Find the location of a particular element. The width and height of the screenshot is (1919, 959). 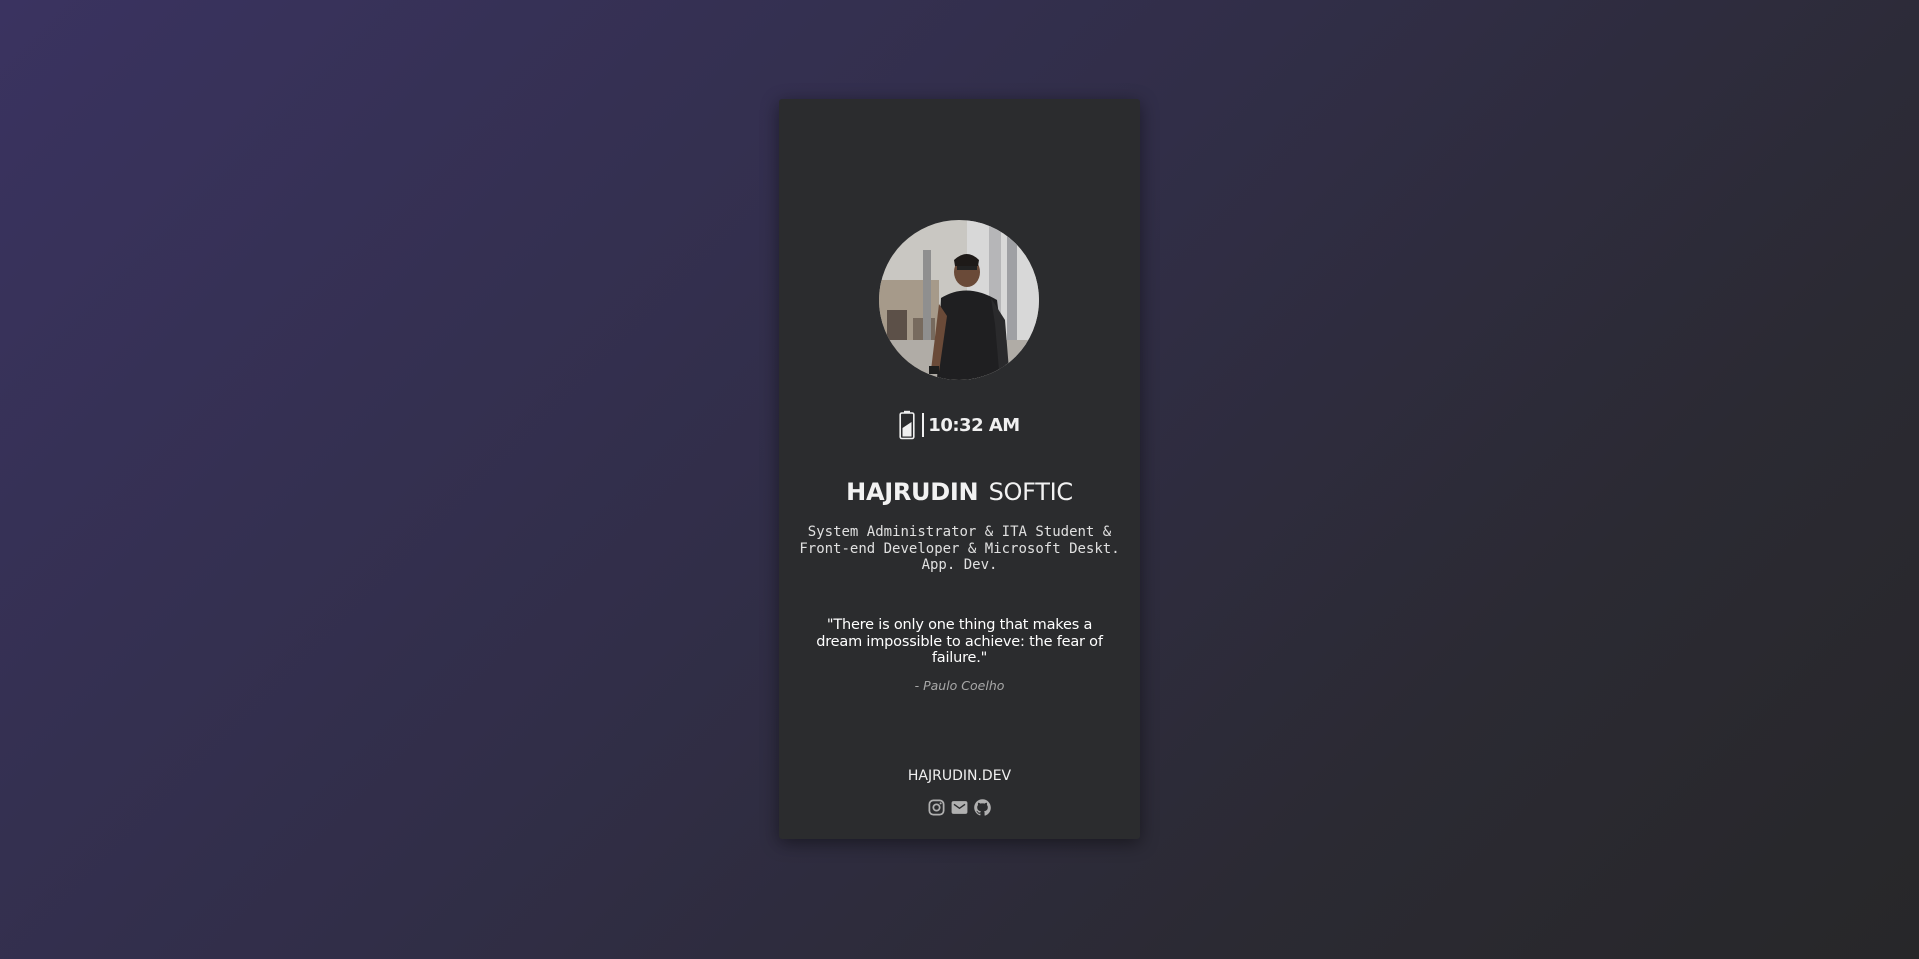

status-bar: 10:32 AM is located at coordinates (959, 425).